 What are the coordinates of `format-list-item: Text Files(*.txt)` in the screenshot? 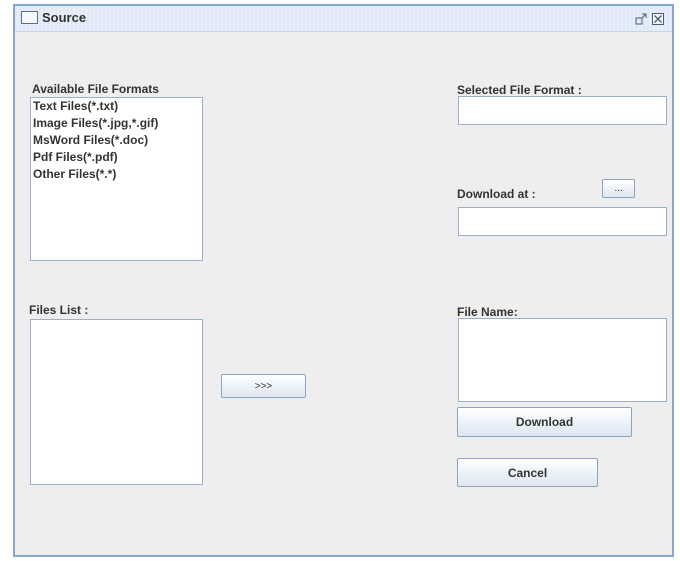 It's located at (116, 106).